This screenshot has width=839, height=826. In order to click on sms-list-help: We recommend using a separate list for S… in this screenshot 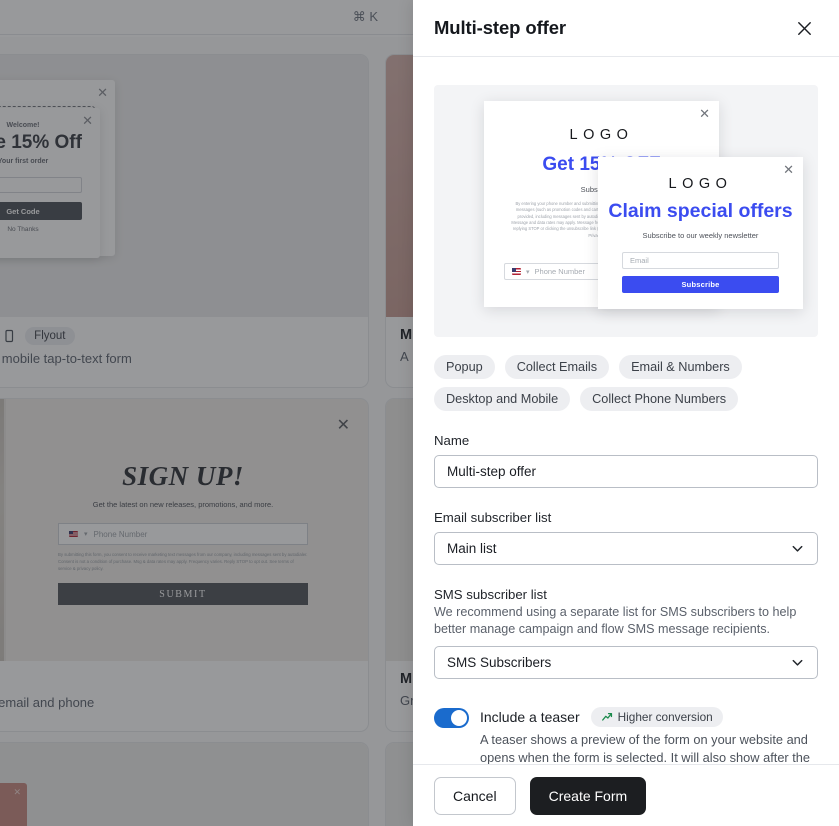, I will do `click(615, 620)`.